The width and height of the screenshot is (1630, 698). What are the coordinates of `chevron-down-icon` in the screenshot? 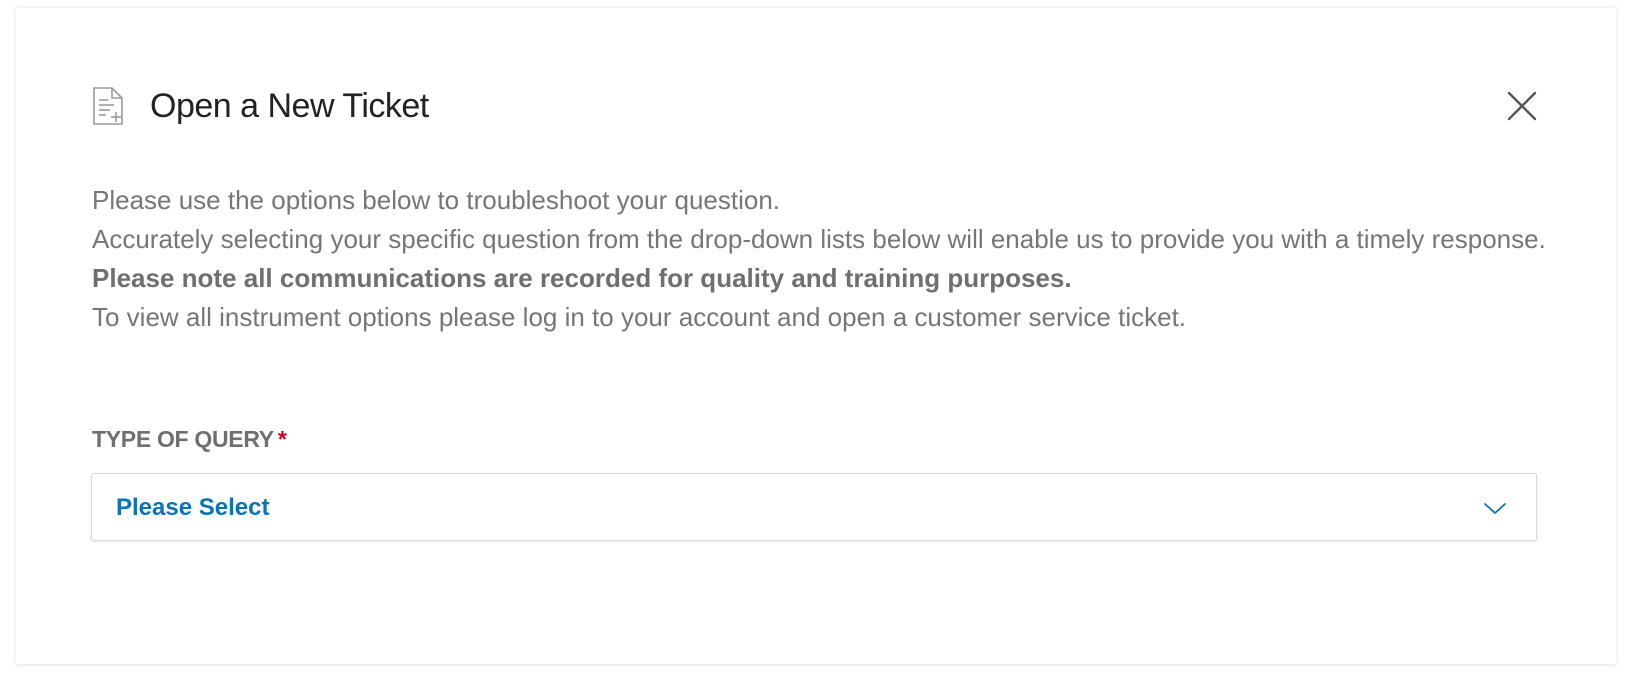 It's located at (1495, 508).